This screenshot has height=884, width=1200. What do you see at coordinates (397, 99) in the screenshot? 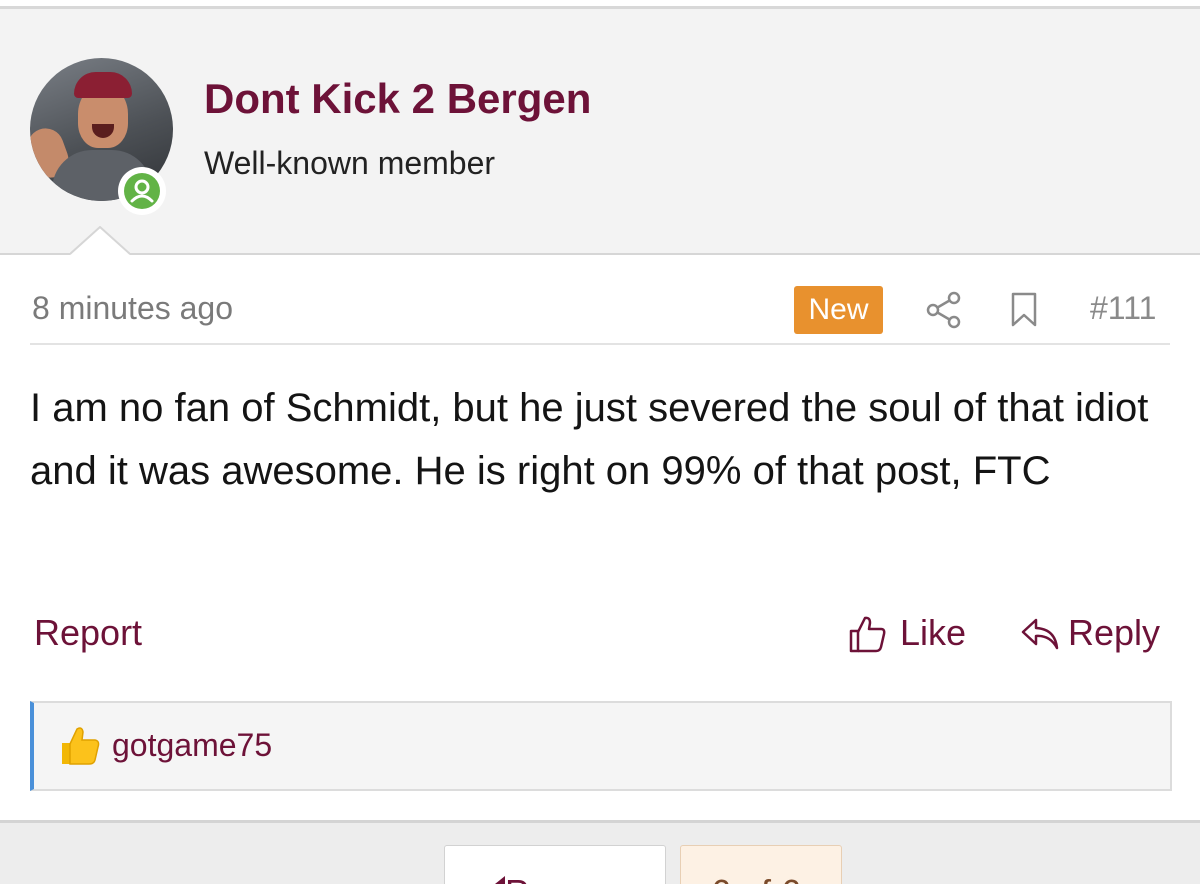
I see `username-link: Dont Kick 2 Bergen` at bounding box center [397, 99].